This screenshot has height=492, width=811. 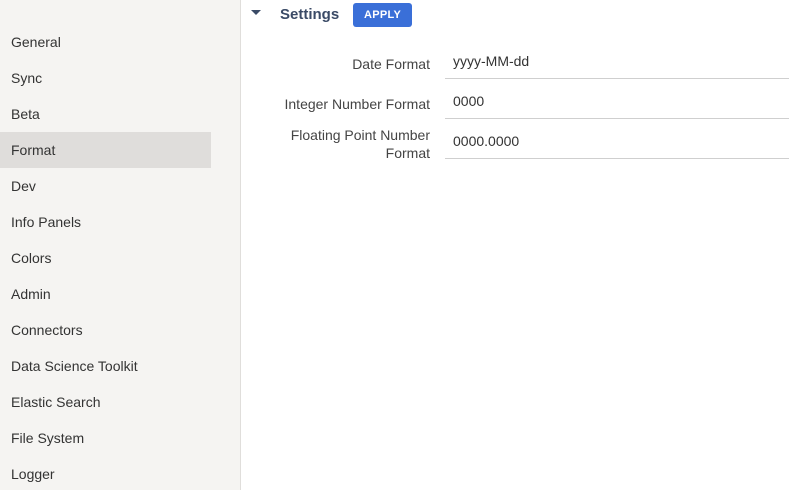 I want to click on field-row-date-format: Date Format, so click(x=526, y=64).